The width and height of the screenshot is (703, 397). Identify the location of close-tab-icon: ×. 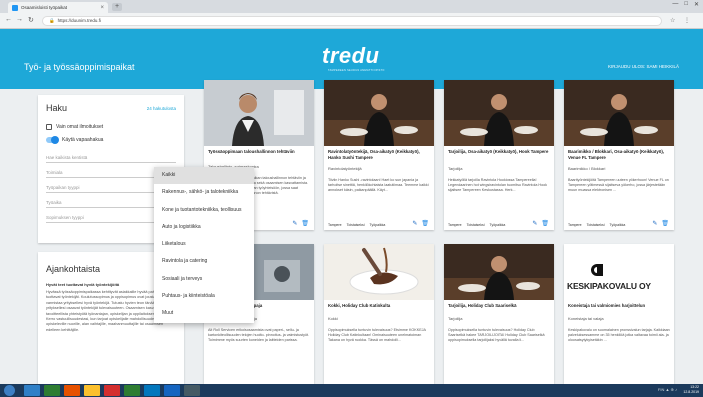
(102, 8).